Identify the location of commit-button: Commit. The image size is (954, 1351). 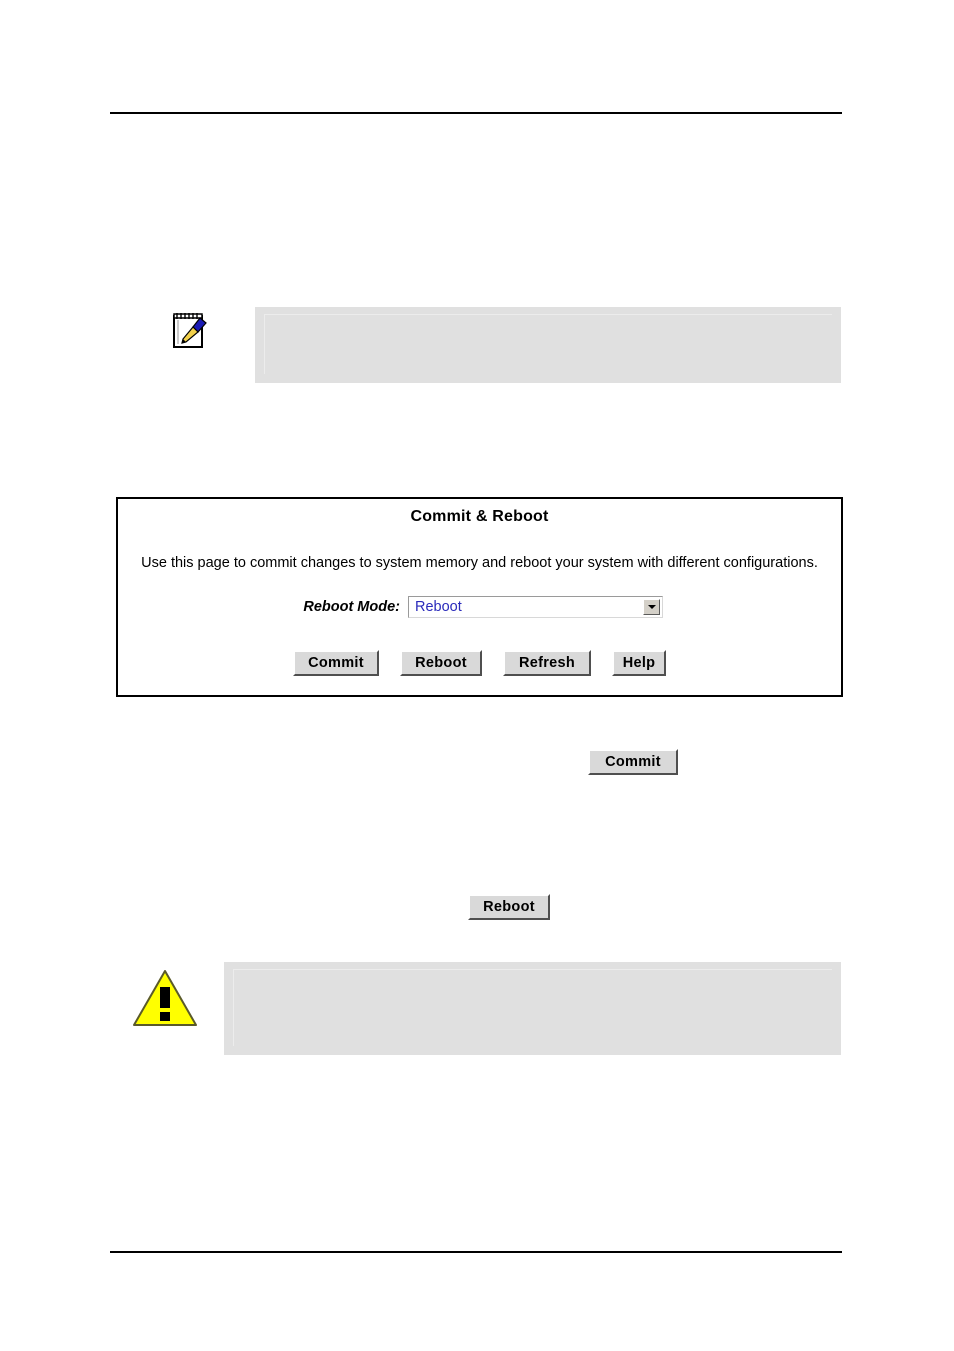
(336, 663).